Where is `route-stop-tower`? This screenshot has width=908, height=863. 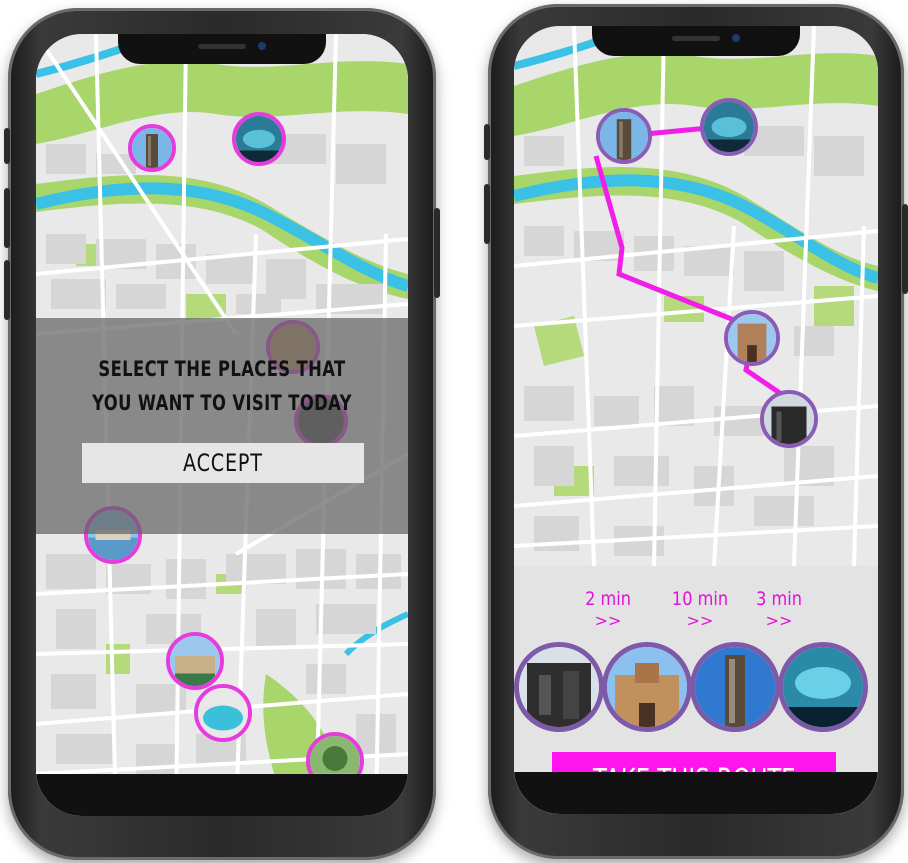
route-stop-tower is located at coordinates (624, 136).